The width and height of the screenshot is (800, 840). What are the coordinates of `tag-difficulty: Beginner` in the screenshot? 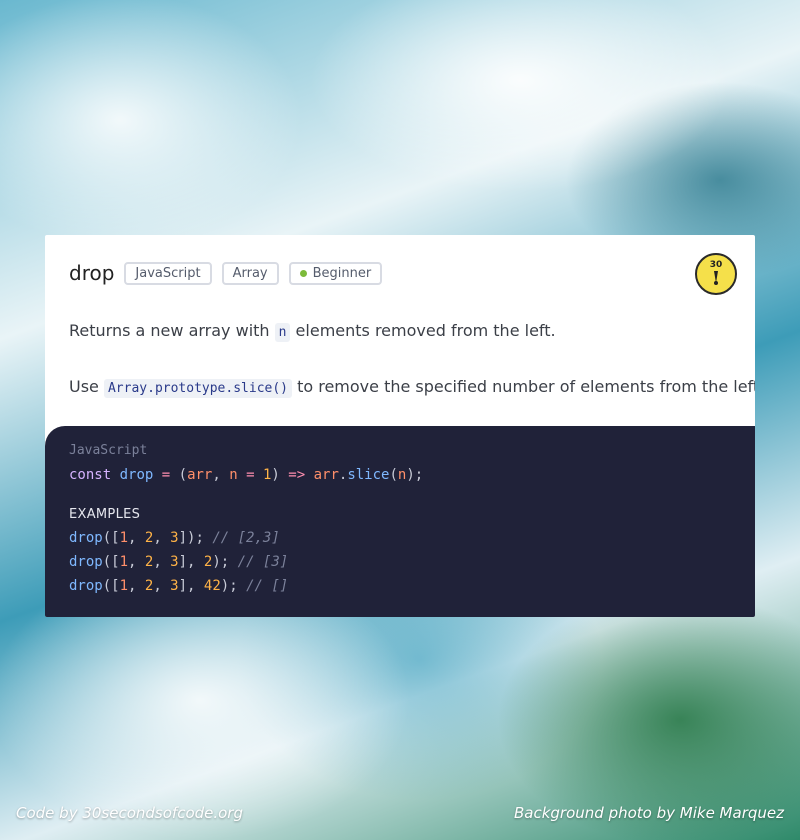 It's located at (335, 273).